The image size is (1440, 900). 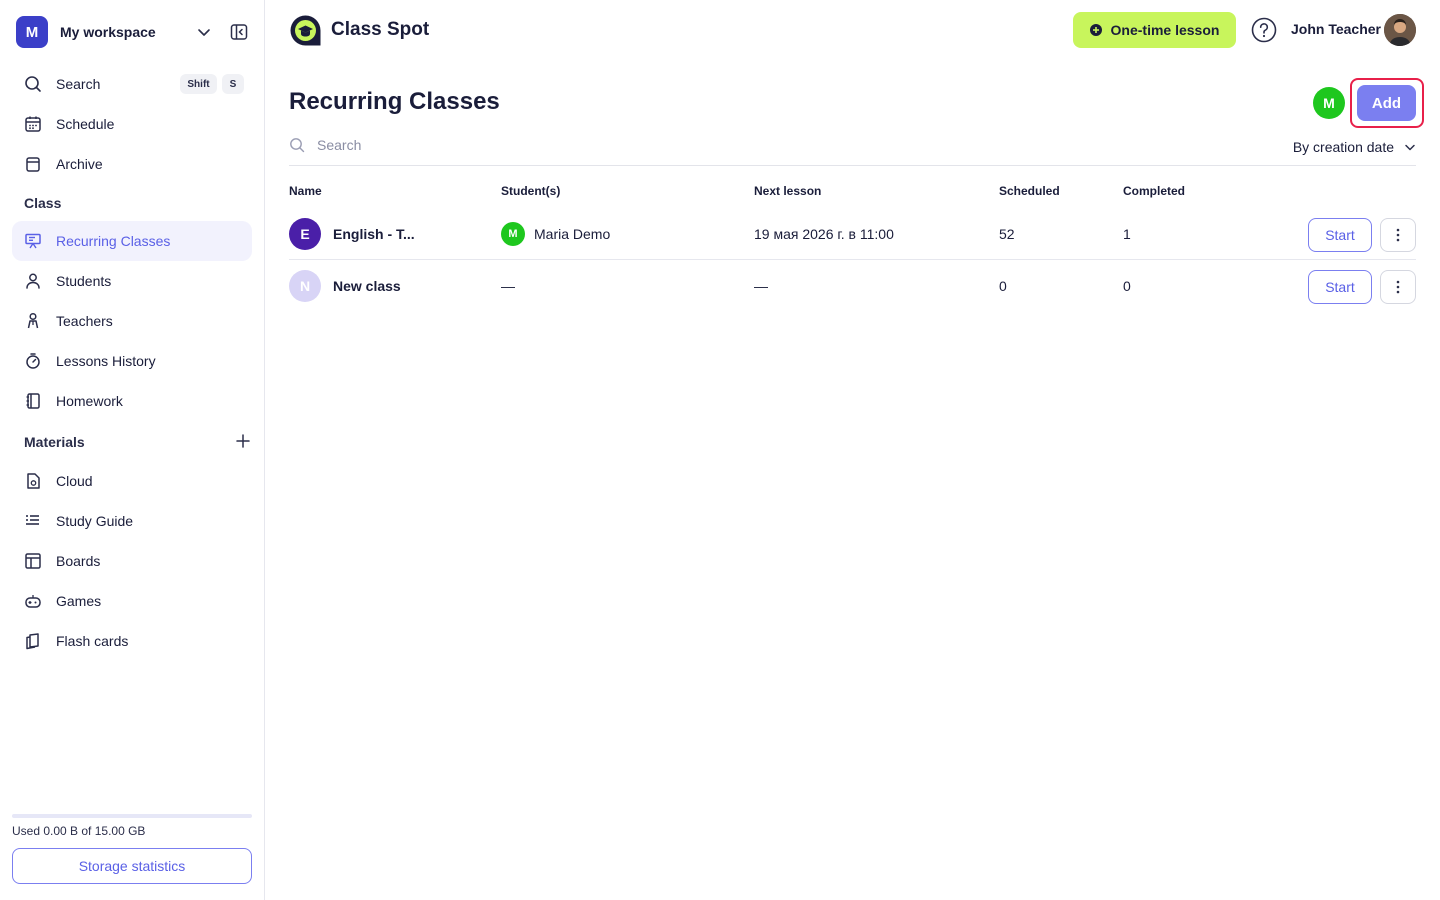 I want to click on sidebar-item-teachers: Teachers, so click(x=132, y=321).